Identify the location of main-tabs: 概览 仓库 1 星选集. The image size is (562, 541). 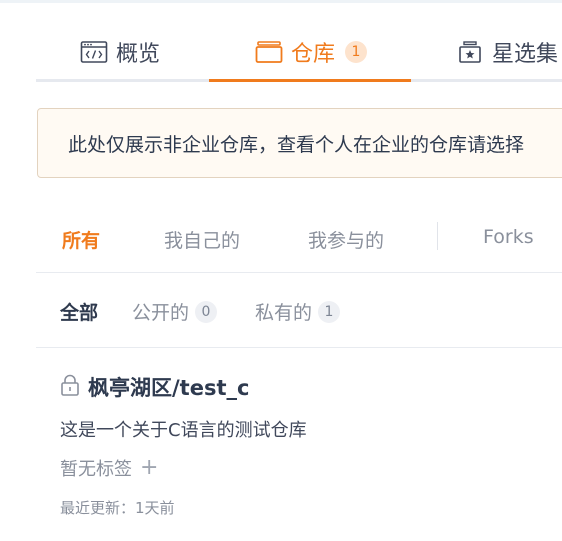
(299, 53).